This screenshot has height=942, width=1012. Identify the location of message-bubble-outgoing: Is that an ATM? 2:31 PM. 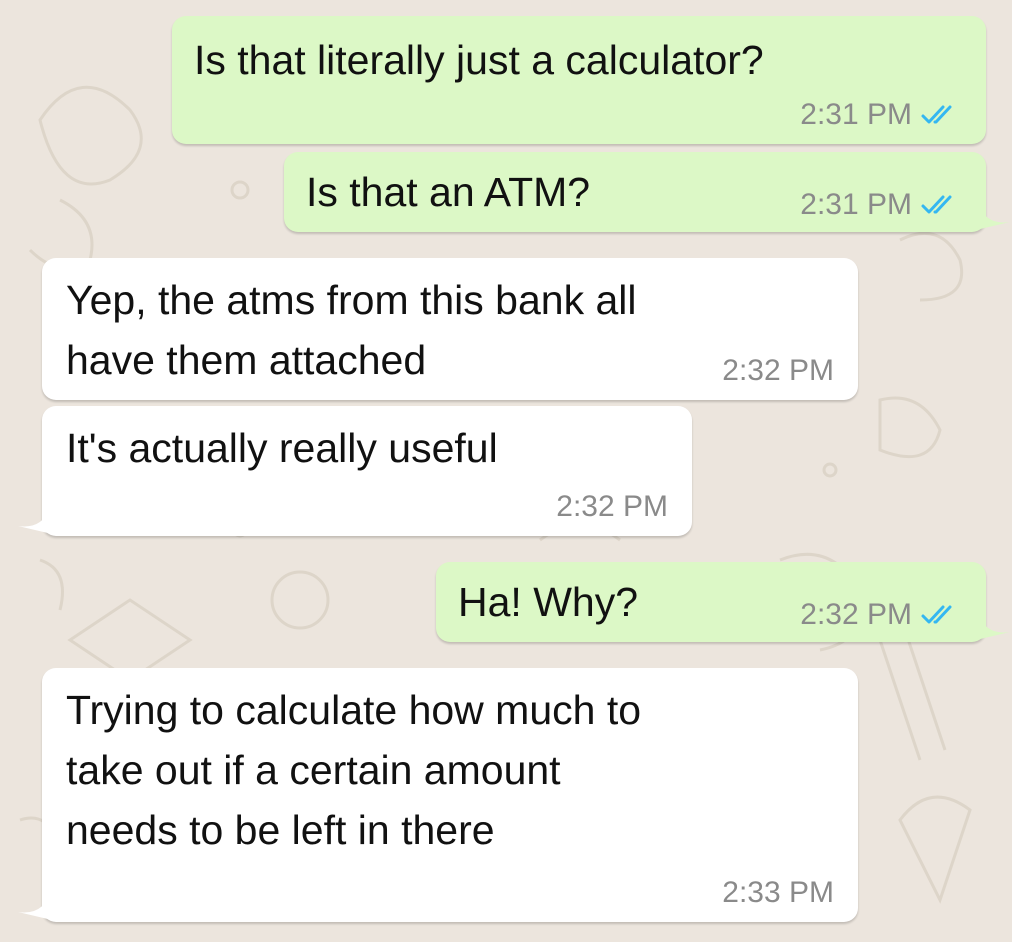
(635, 192).